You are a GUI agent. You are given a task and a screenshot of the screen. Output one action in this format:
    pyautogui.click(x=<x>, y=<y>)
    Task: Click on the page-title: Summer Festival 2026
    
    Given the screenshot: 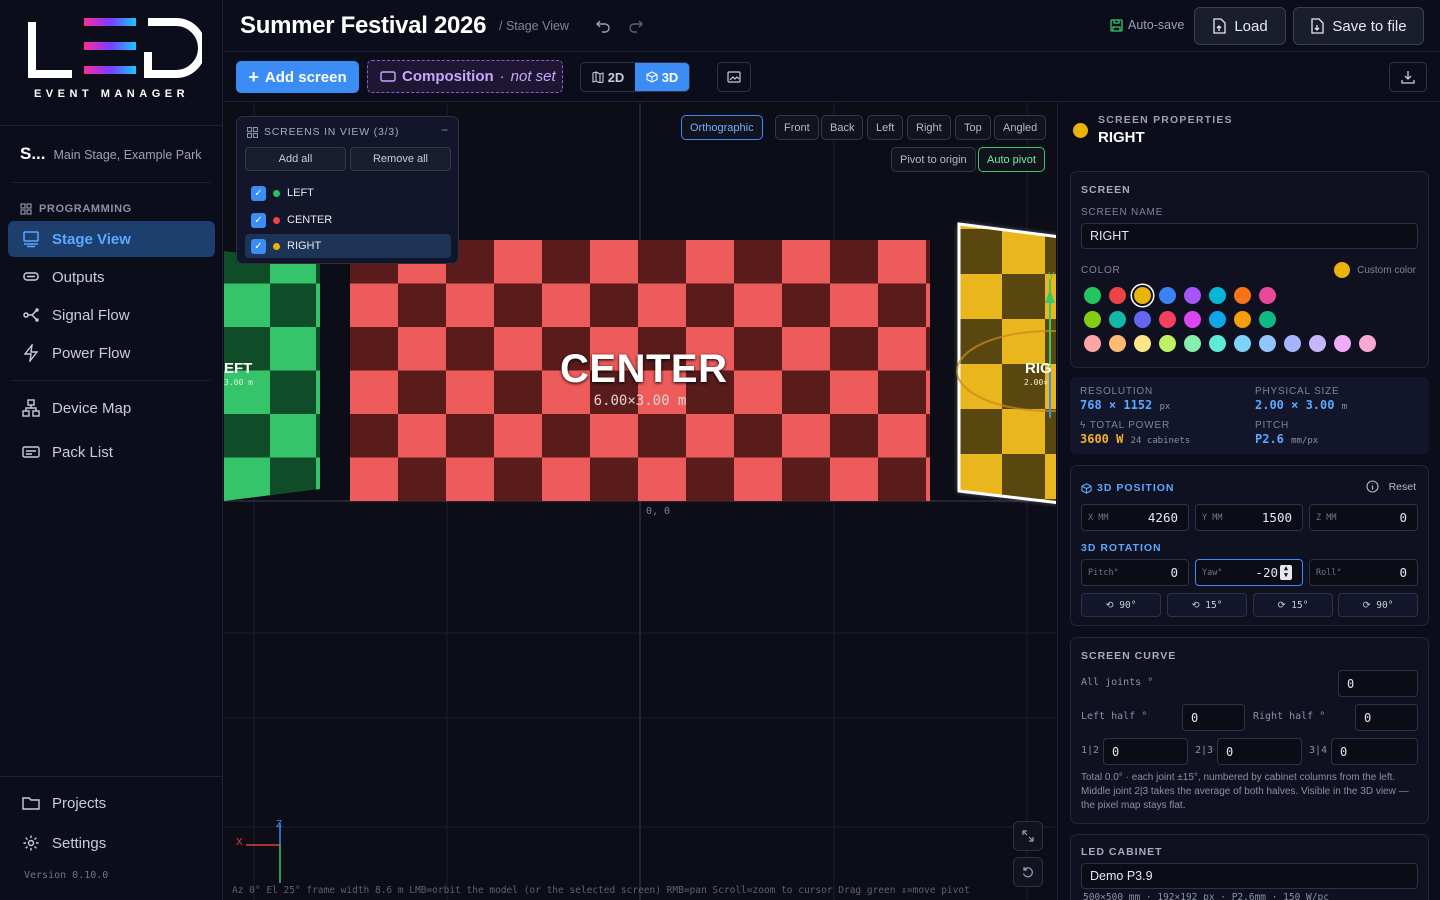 What is the action you would take?
    pyautogui.click(x=363, y=25)
    